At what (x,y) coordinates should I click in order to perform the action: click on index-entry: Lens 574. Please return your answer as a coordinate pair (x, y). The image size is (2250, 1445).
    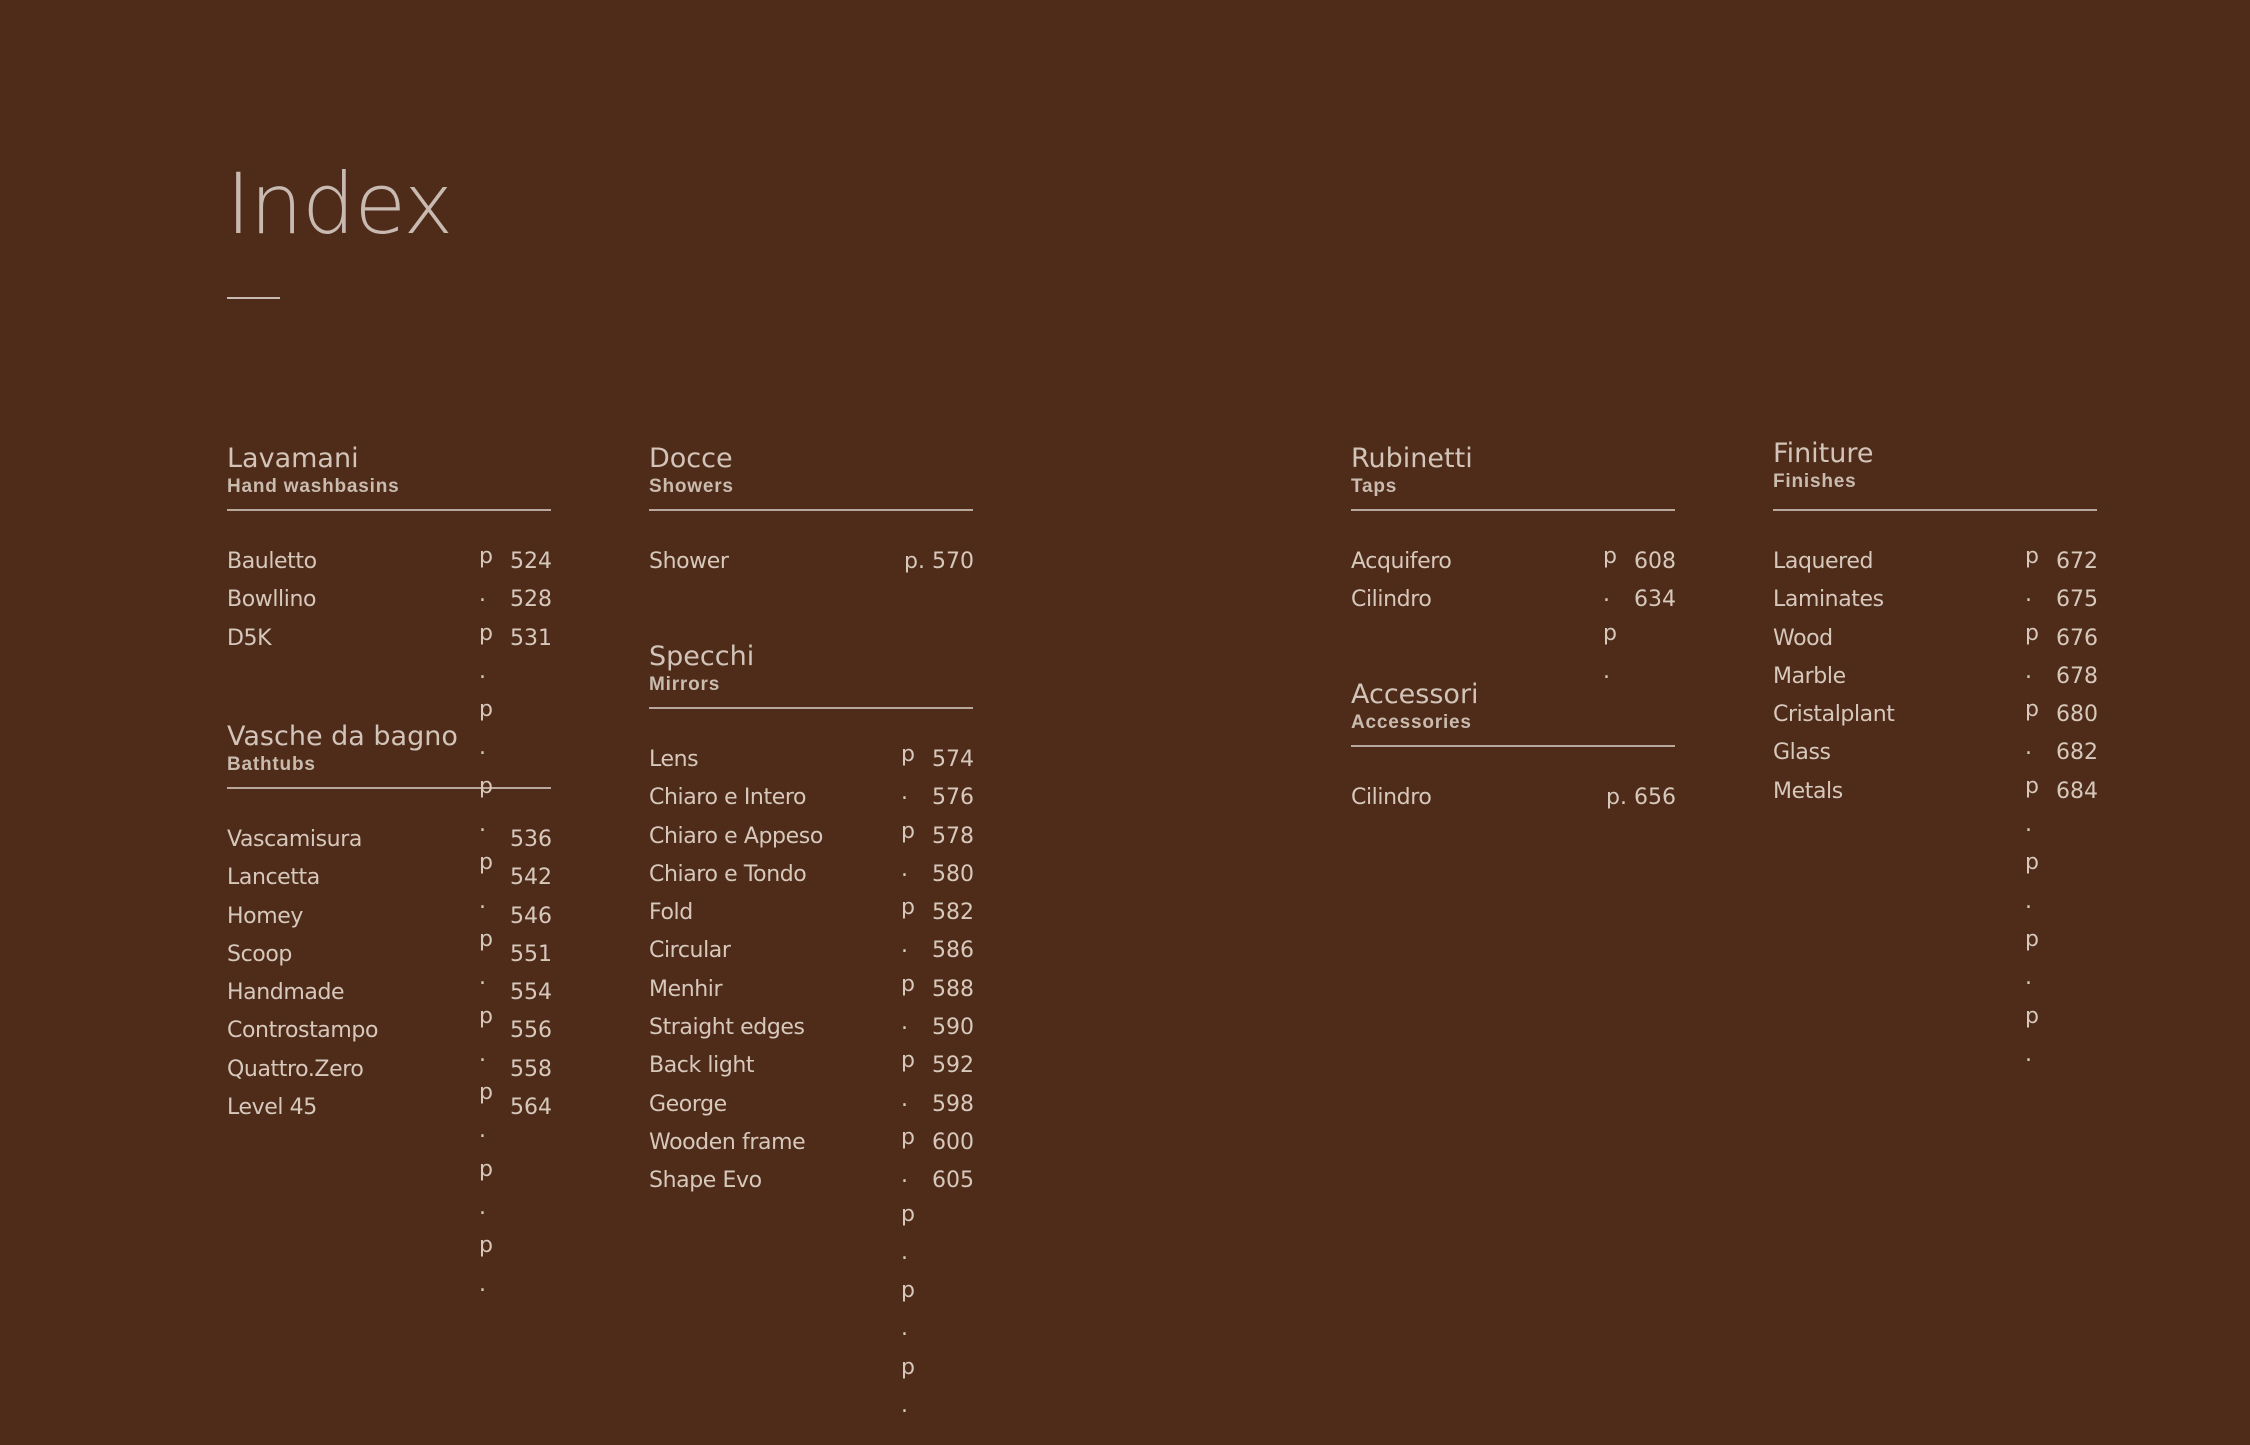
    Looking at the image, I should click on (814, 760).